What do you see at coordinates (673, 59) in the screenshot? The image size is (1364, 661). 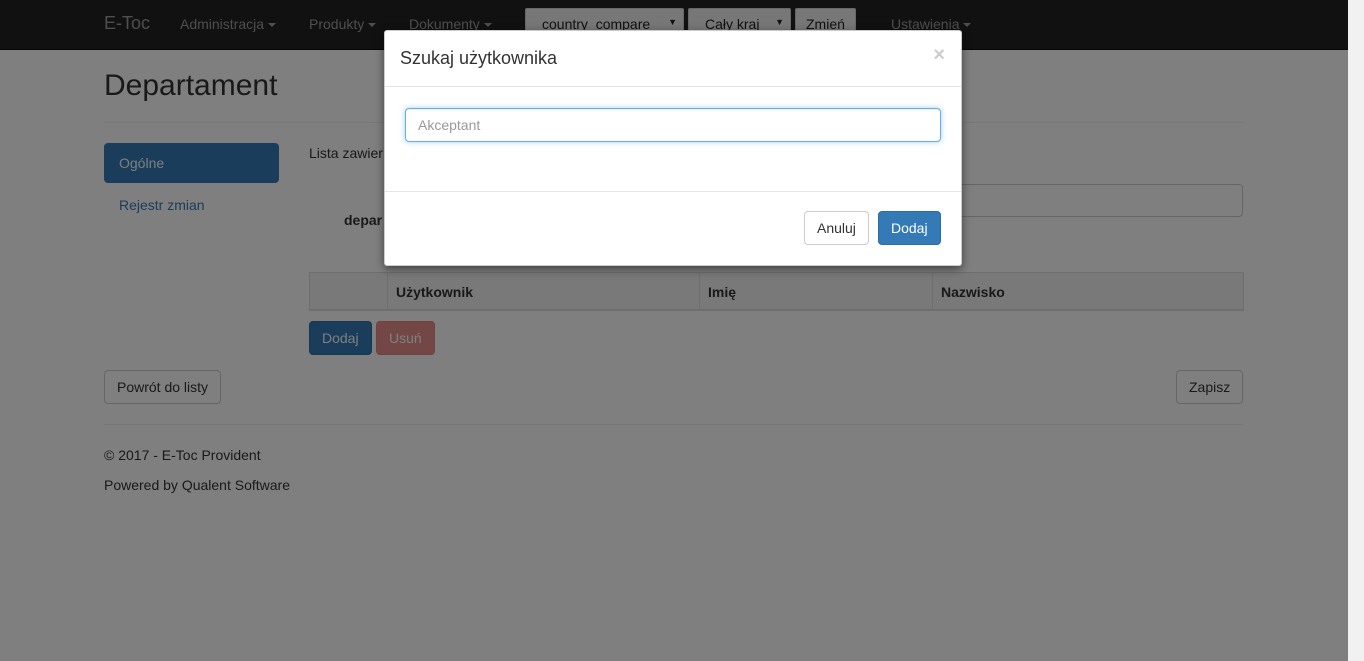 I see `modal-header: Szukaj użytkownika ×` at bounding box center [673, 59].